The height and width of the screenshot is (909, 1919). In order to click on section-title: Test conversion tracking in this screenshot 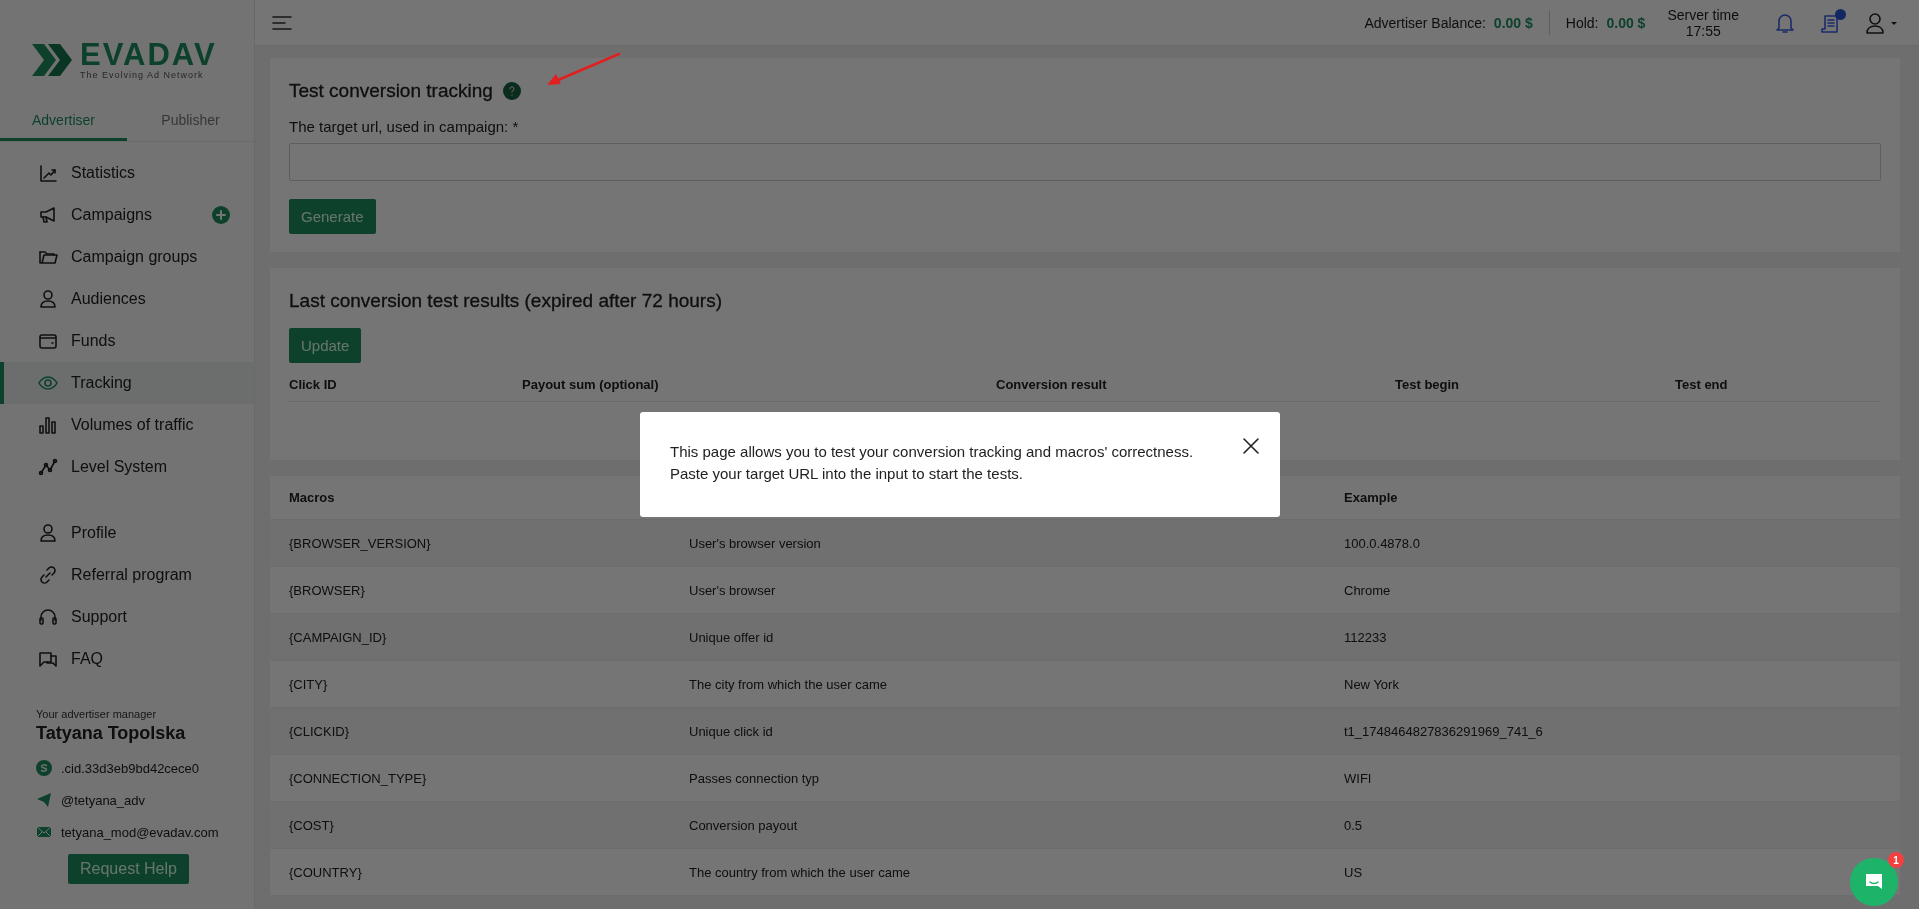, I will do `click(391, 91)`.